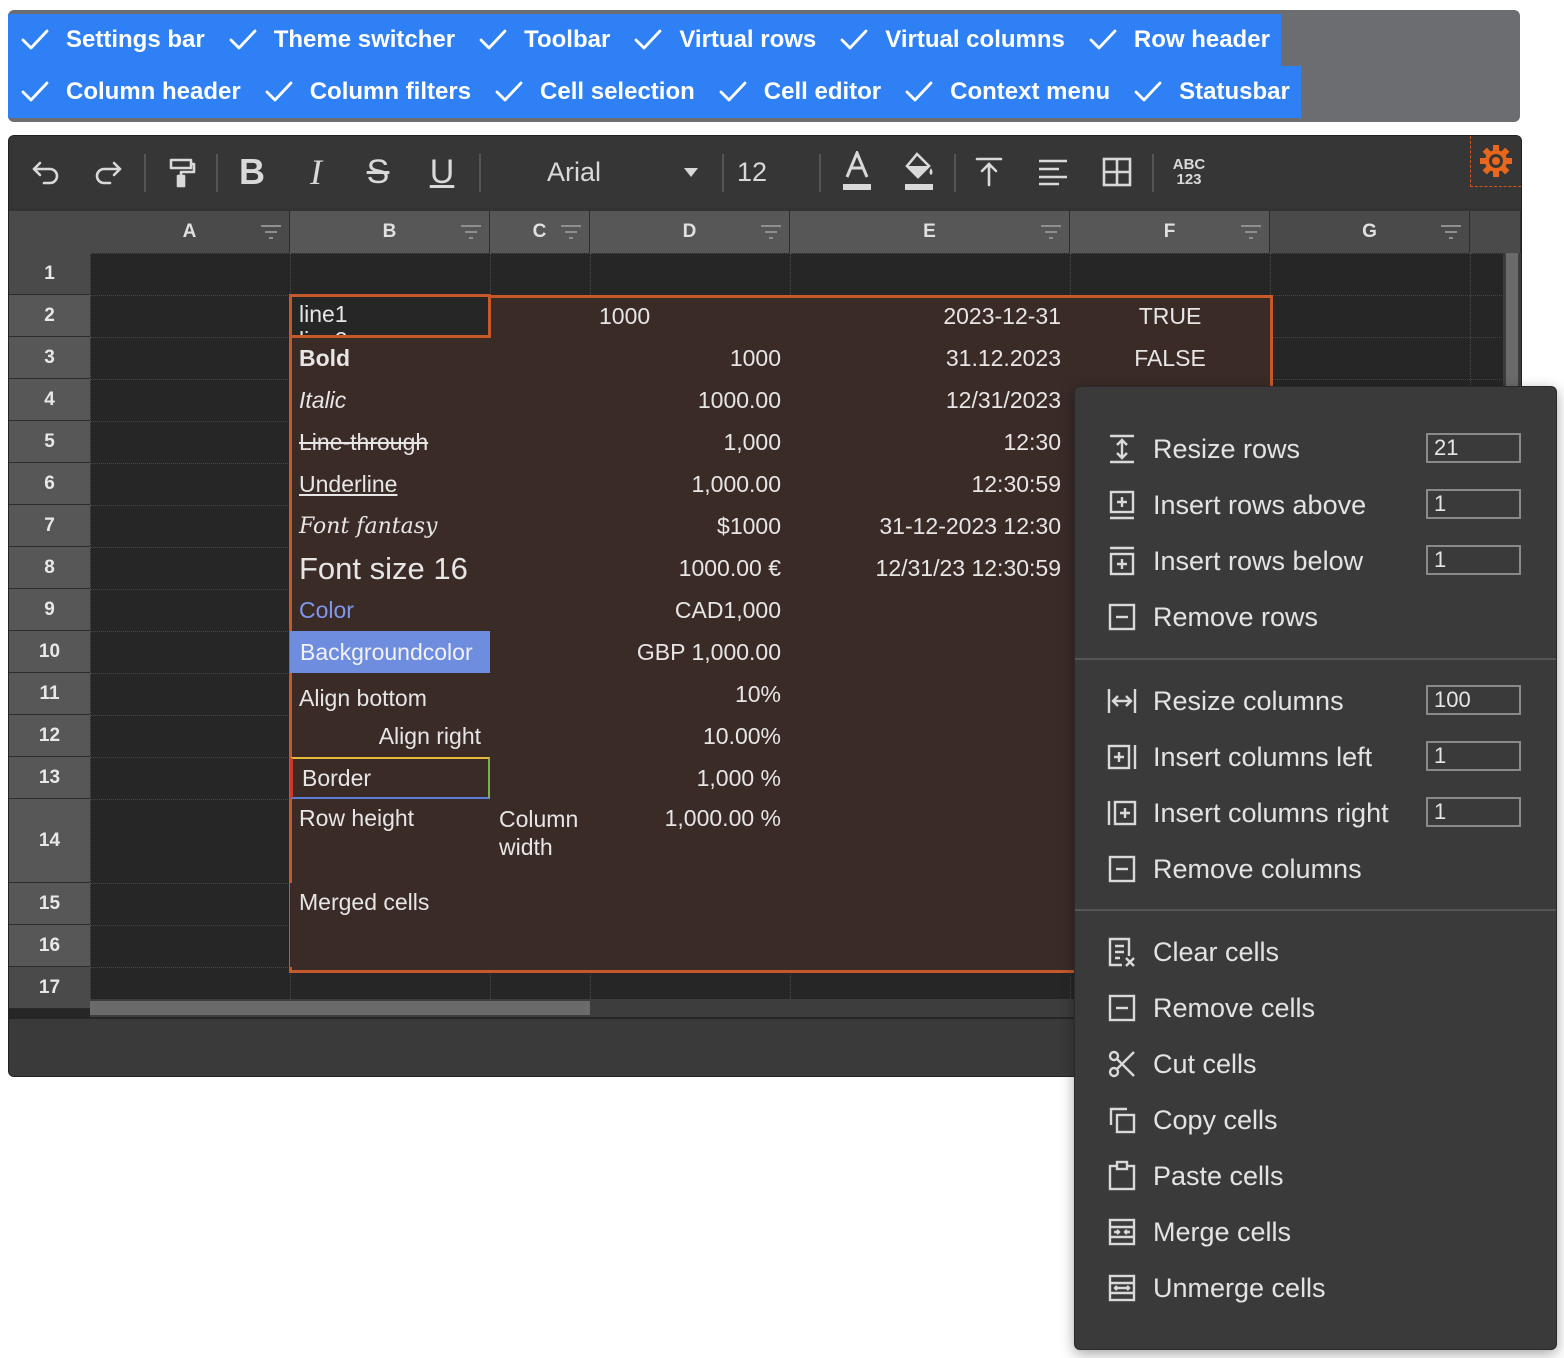  I want to click on horizontal-scrollbar-thumb, so click(340, 1008).